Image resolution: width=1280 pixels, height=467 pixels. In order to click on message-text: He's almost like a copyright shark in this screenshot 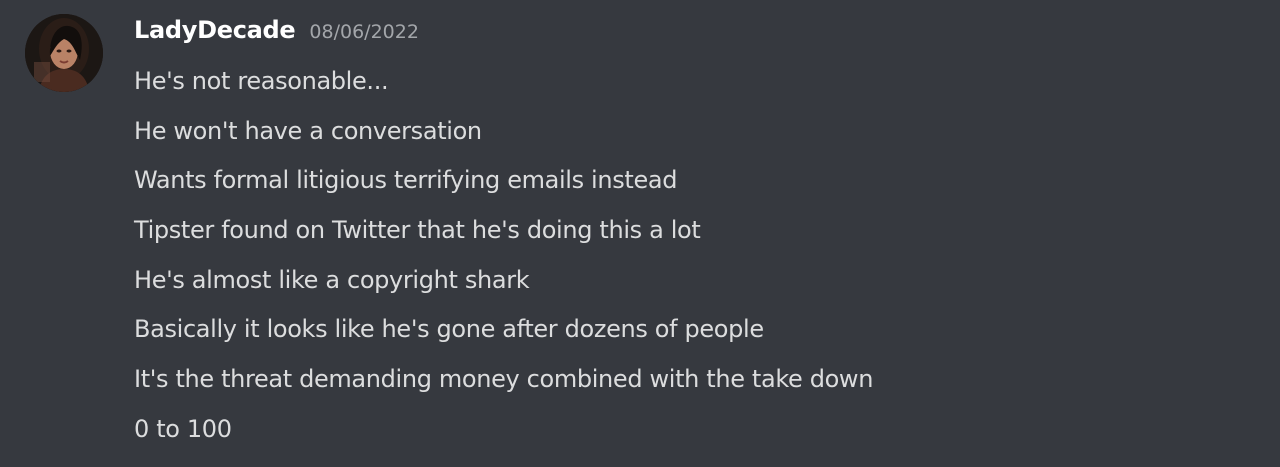, I will do `click(503, 281)`.